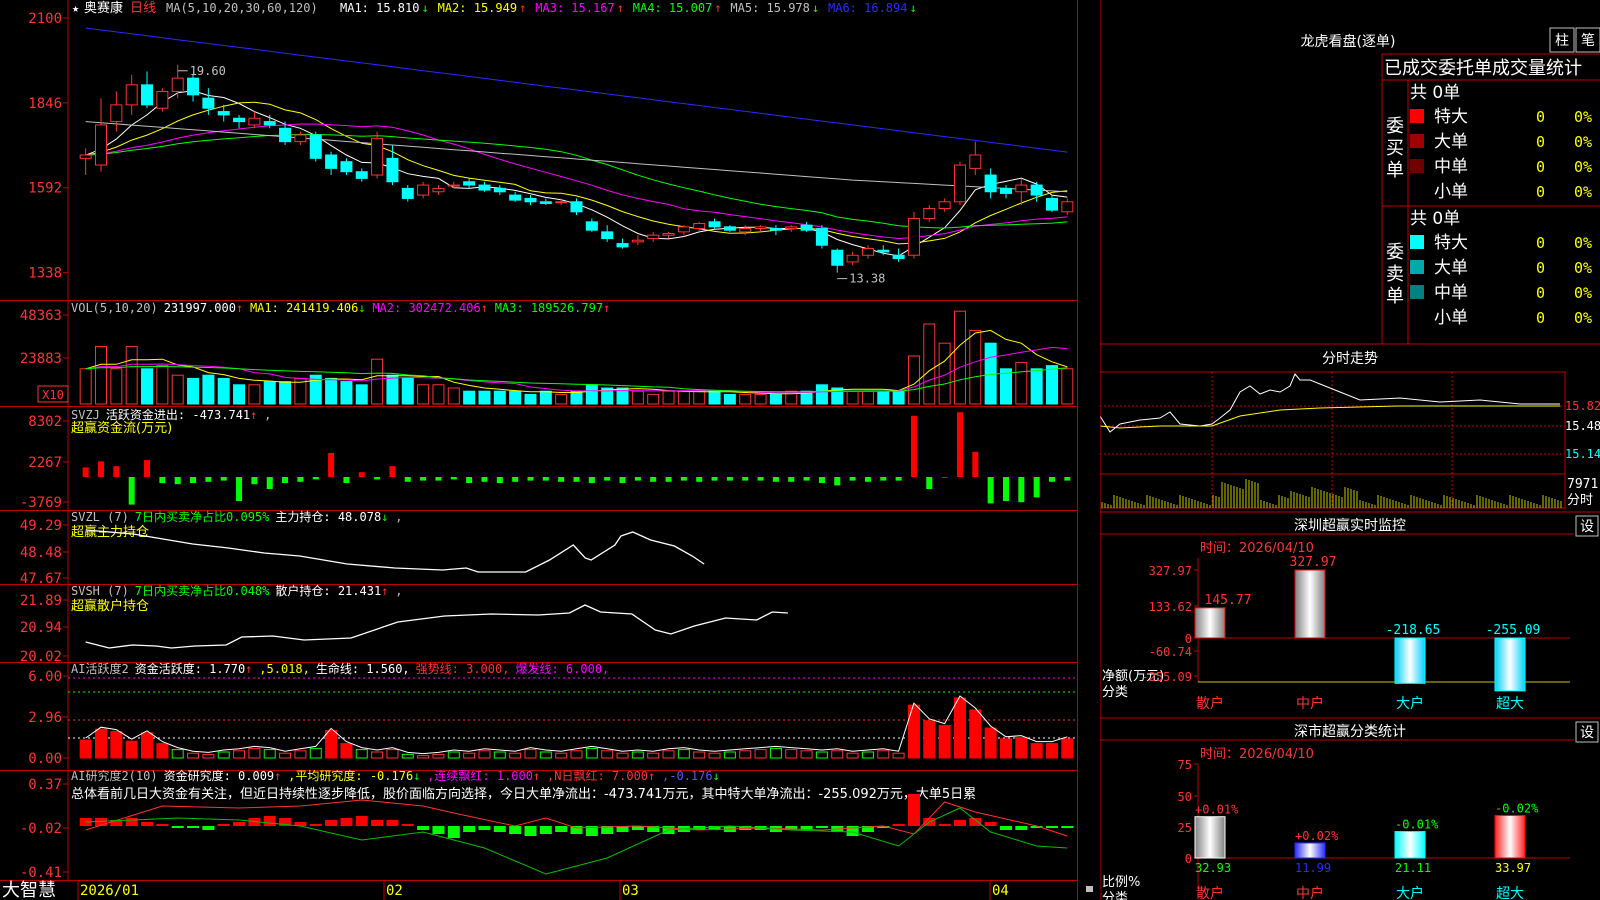 The image size is (1600, 900). I want to click on monitor-bar-rect, so click(1410, 660).